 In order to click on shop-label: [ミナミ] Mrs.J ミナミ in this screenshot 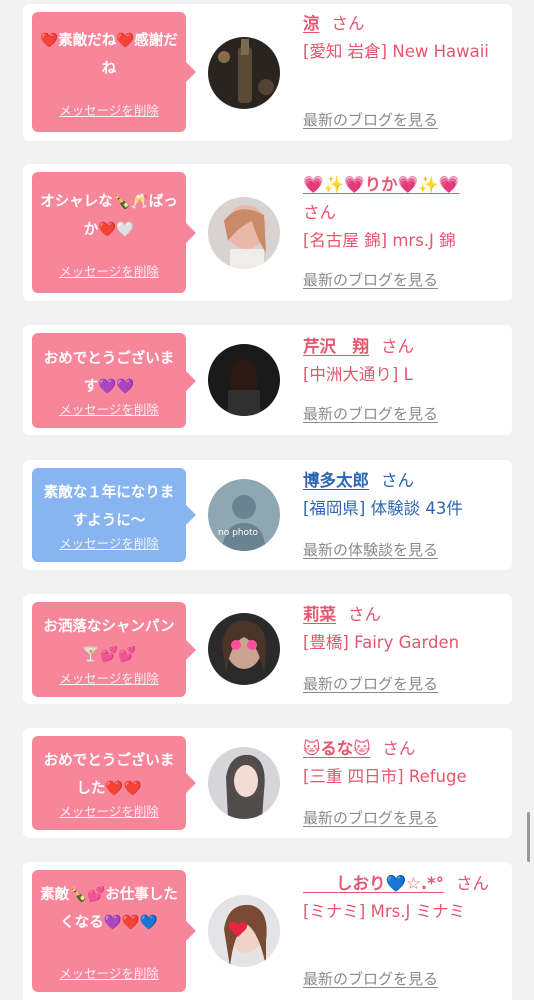, I will do `click(384, 911)`.